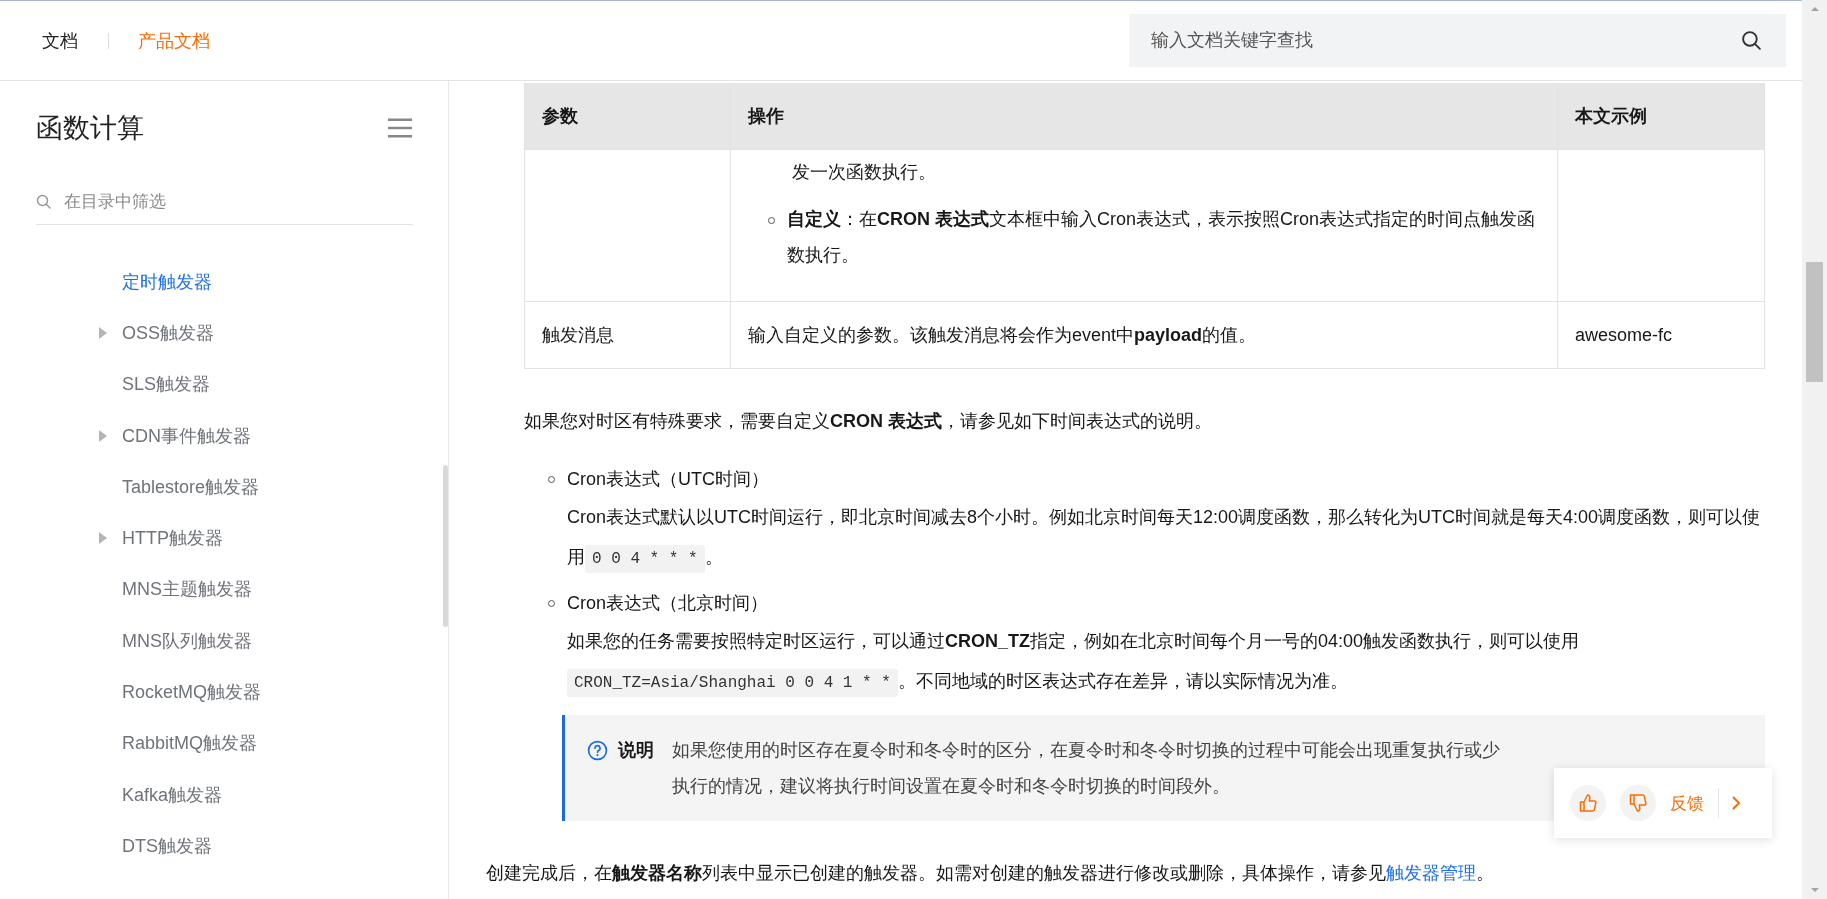 This screenshot has height=899, width=1827. I want to click on scroll-down-icon, so click(1814, 890).